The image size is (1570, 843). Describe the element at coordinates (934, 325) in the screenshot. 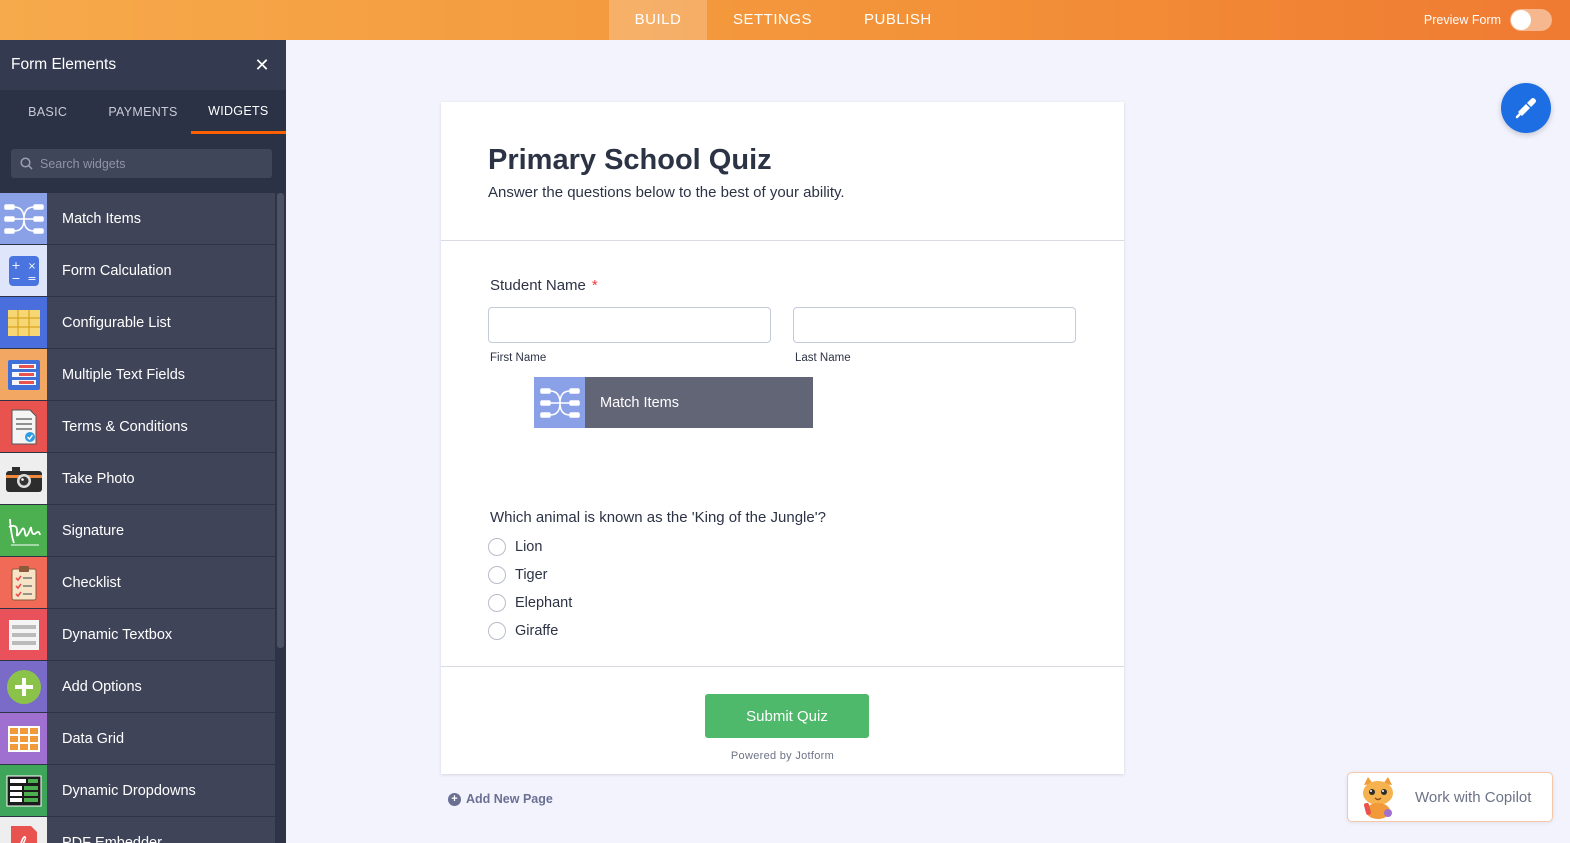

I see `last-name-input` at that location.